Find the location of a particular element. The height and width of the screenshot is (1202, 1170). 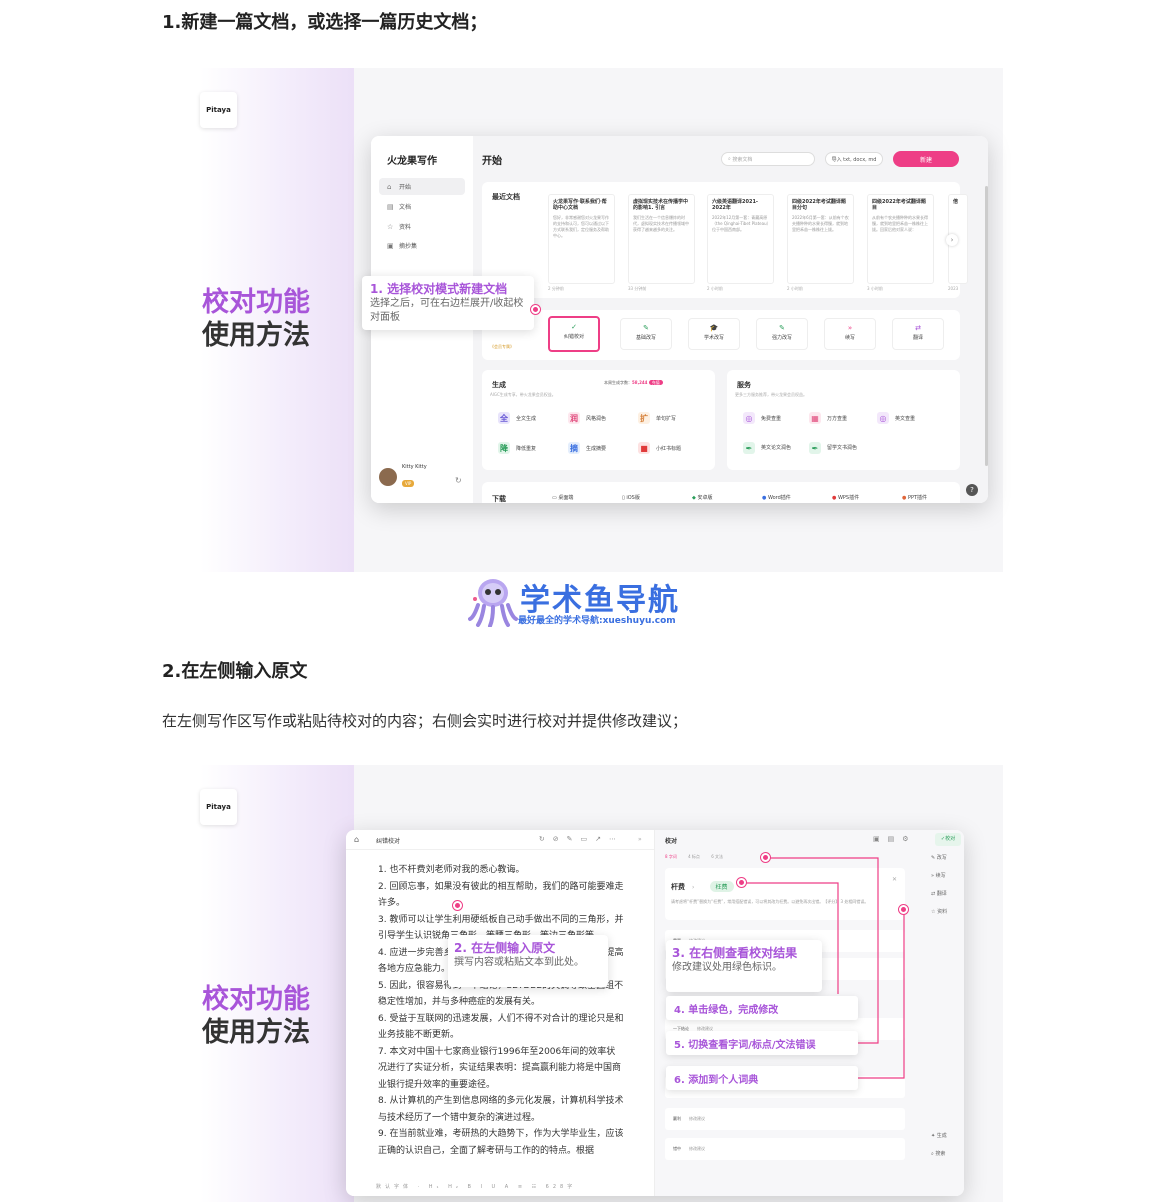

mode-proofread: ✓ 纠错校对 is located at coordinates (574, 334).